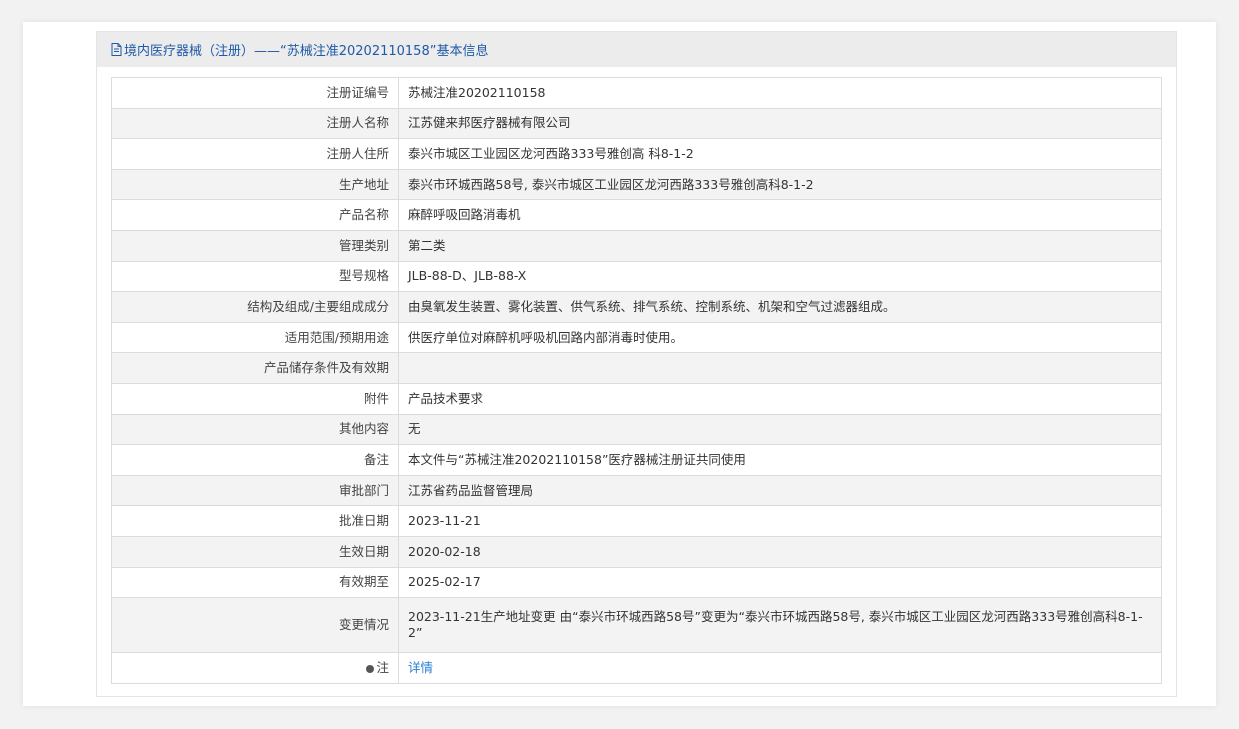  I want to click on row-label: 变更情况, so click(255, 625).